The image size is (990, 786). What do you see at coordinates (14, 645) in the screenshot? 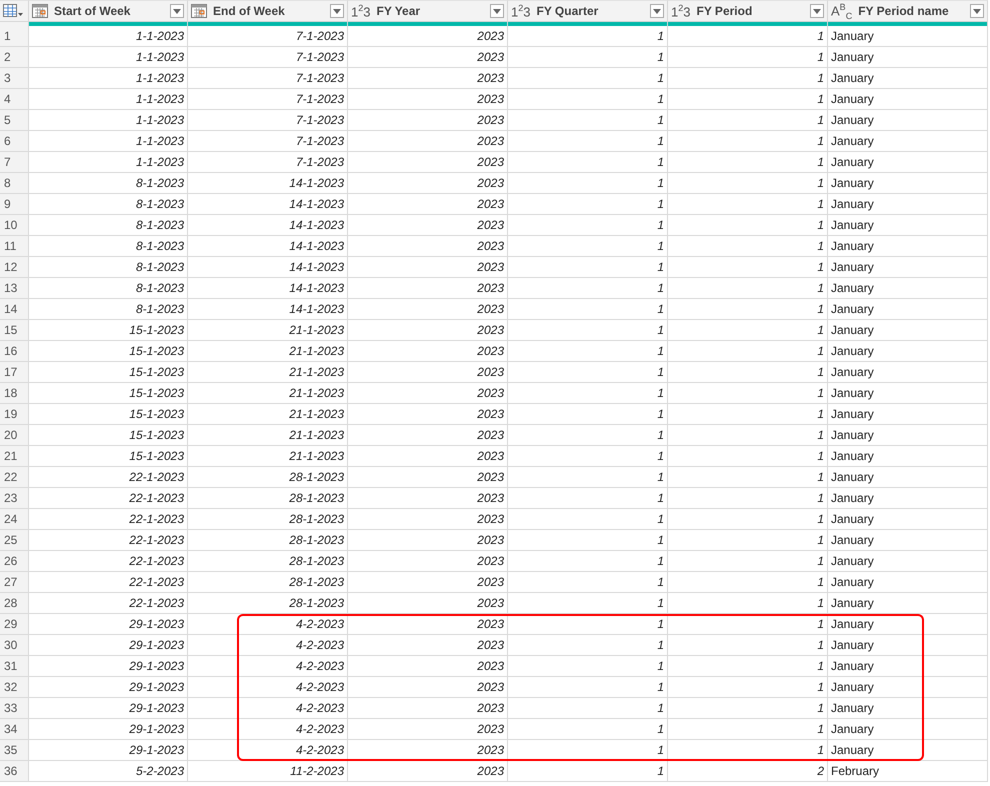
I see `row-number: 30` at bounding box center [14, 645].